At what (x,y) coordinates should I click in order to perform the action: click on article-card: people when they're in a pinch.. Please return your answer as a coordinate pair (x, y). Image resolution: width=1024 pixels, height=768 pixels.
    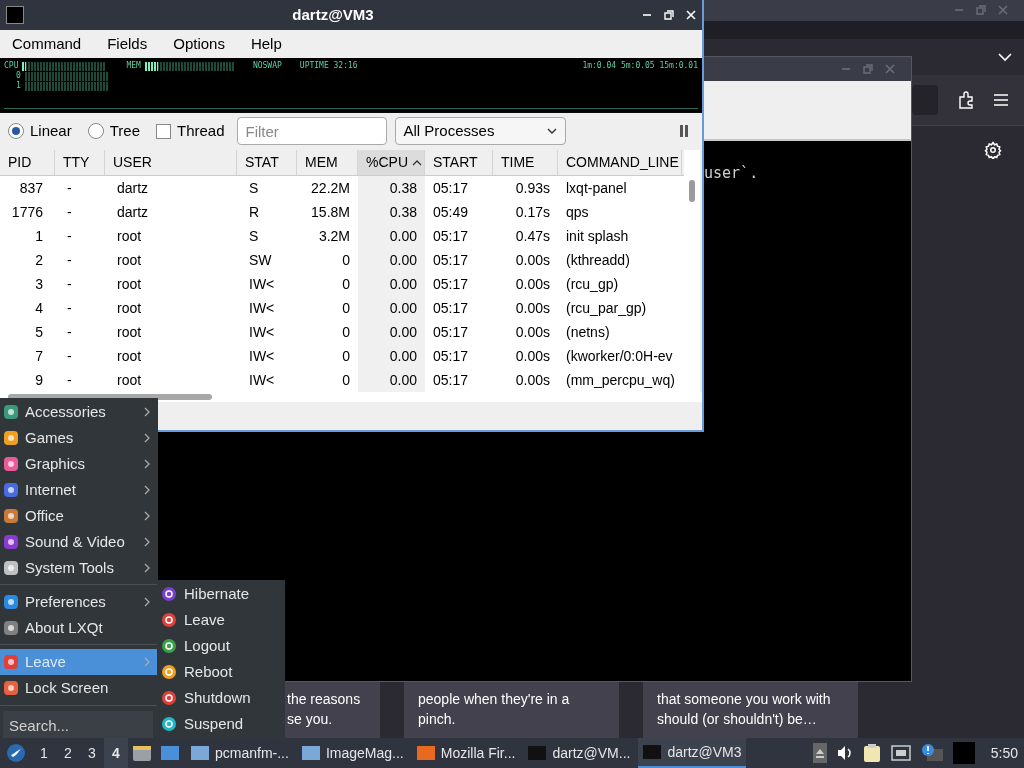
    Looking at the image, I should click on (511, 710).